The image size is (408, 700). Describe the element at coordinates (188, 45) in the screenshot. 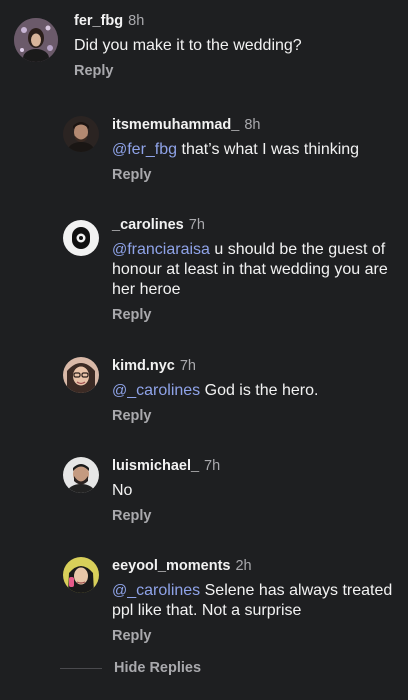

I see `comment-text: Did you make it to the wedding?` at that location.